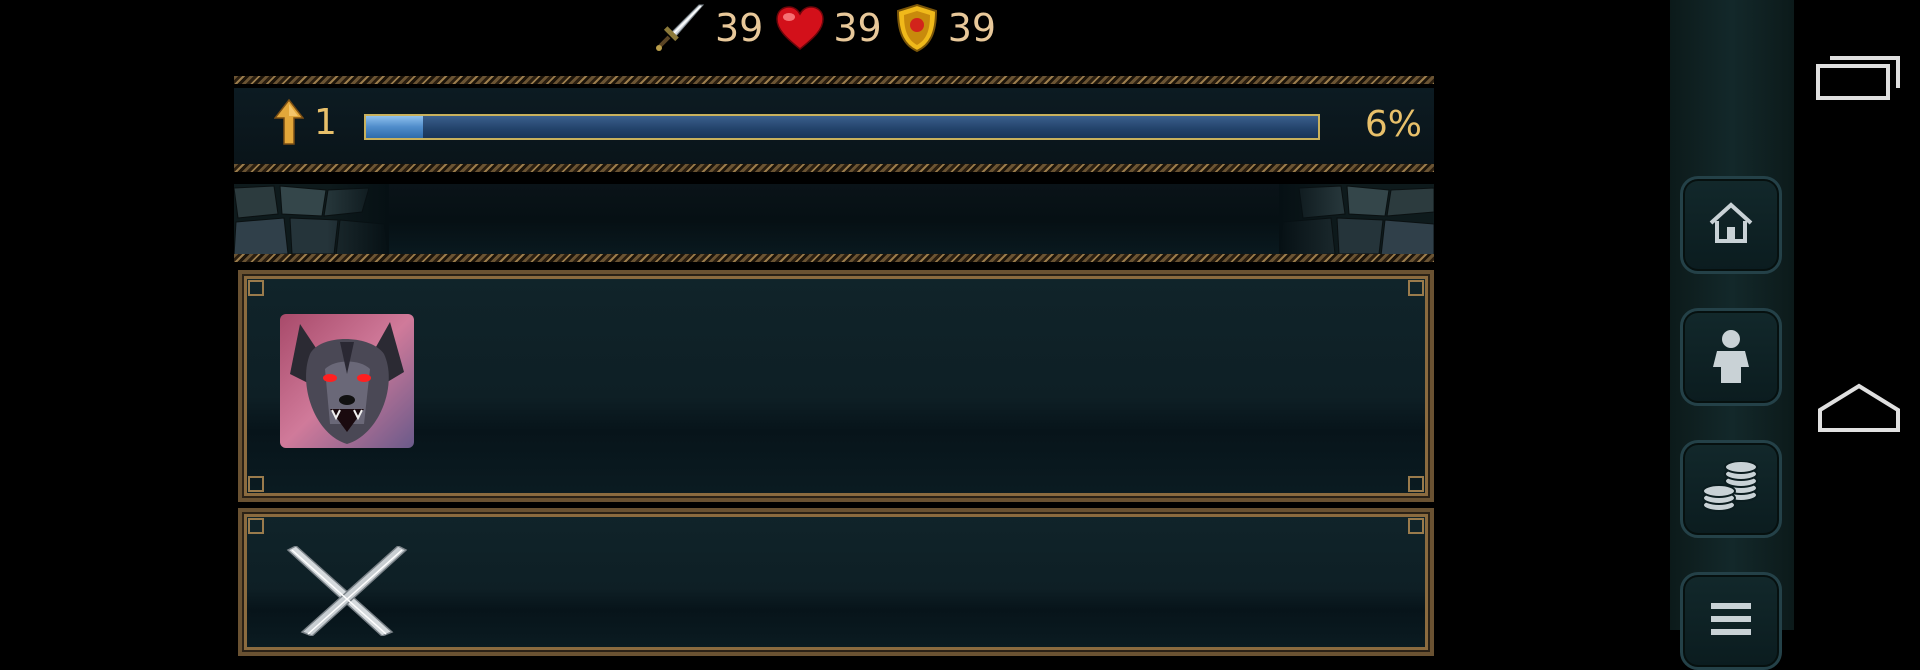  I want to click on xp-progress-fill, so click(395, 127).